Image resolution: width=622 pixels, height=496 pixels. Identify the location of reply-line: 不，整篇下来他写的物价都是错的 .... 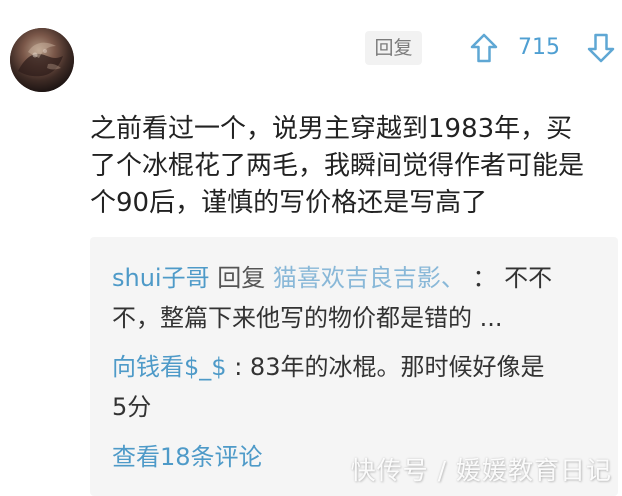
(307, 318).